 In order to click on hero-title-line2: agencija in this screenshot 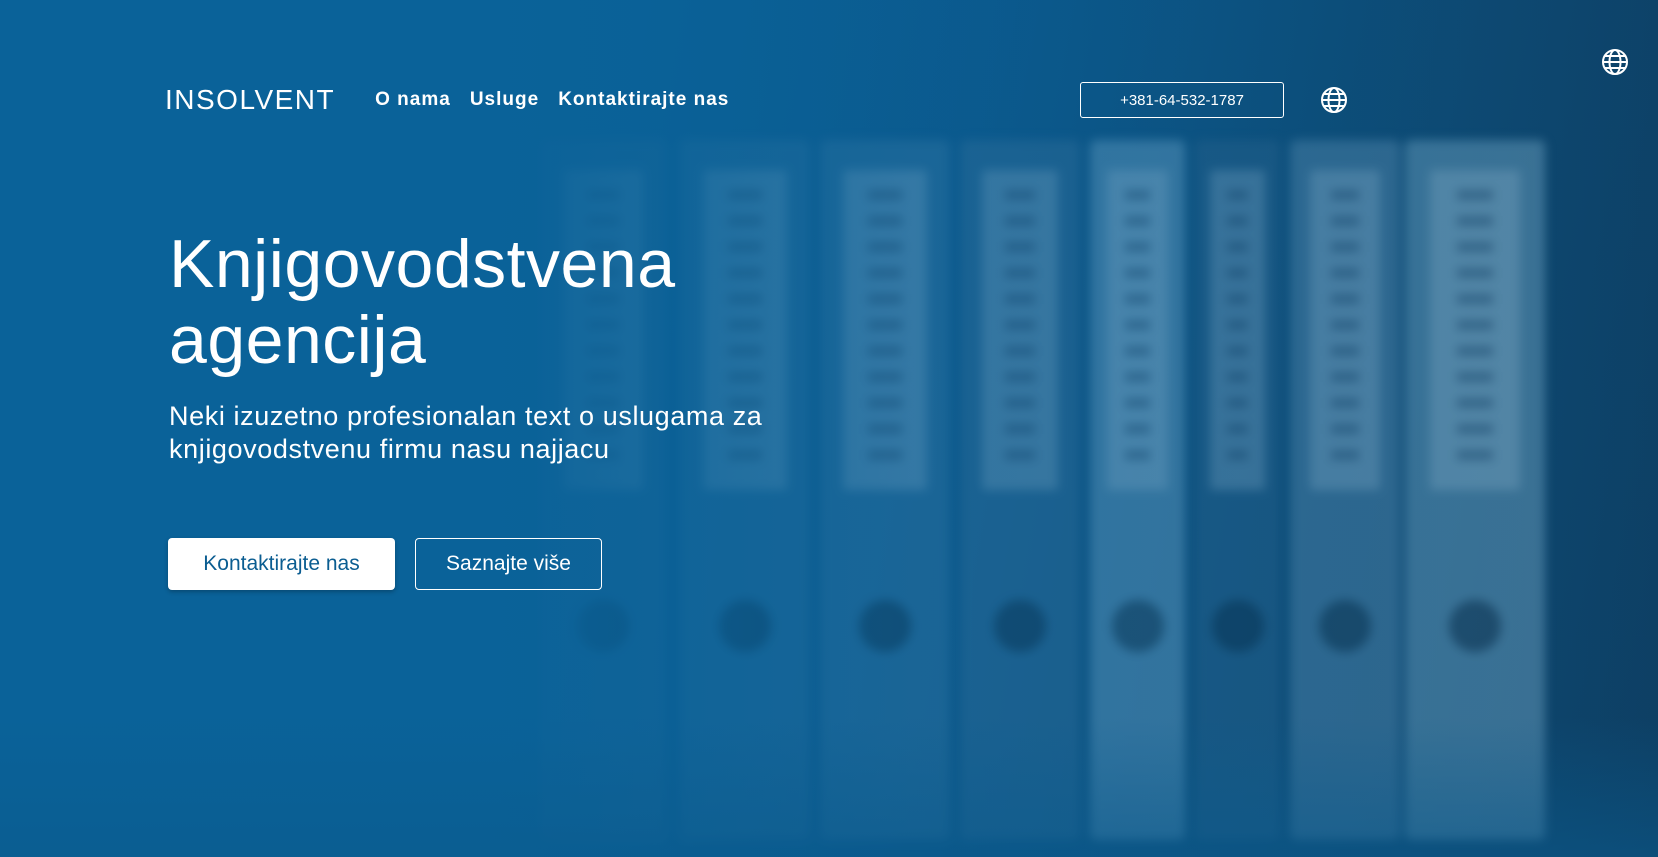, I will do `click(298, 340)`.